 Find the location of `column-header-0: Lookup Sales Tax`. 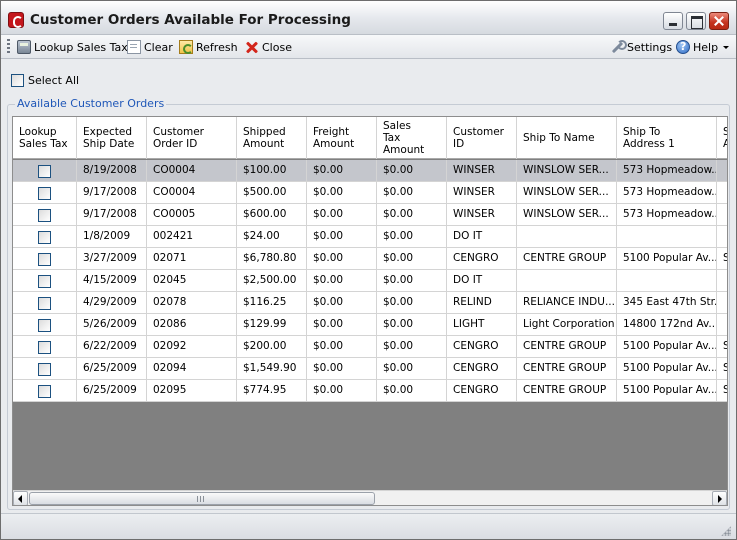

column-header-0: Lookup Sales Tax is located at coordinates (45, 138).